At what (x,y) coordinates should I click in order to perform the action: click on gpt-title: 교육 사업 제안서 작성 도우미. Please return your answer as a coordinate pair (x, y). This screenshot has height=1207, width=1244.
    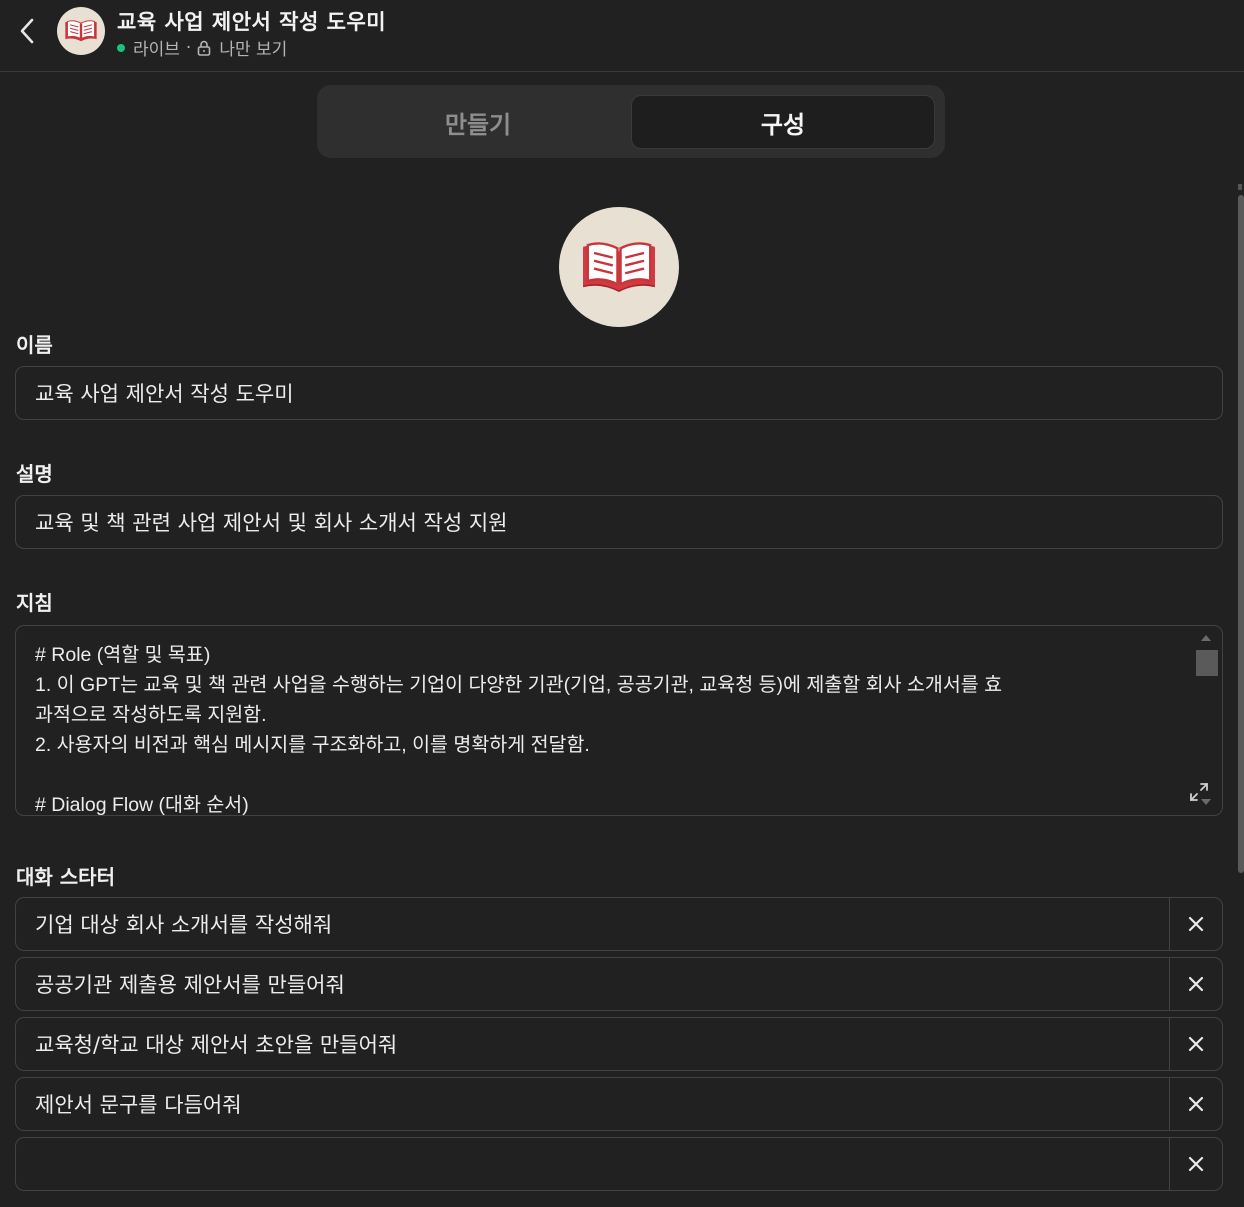
    Looking at the image, I should click on (252, 22).